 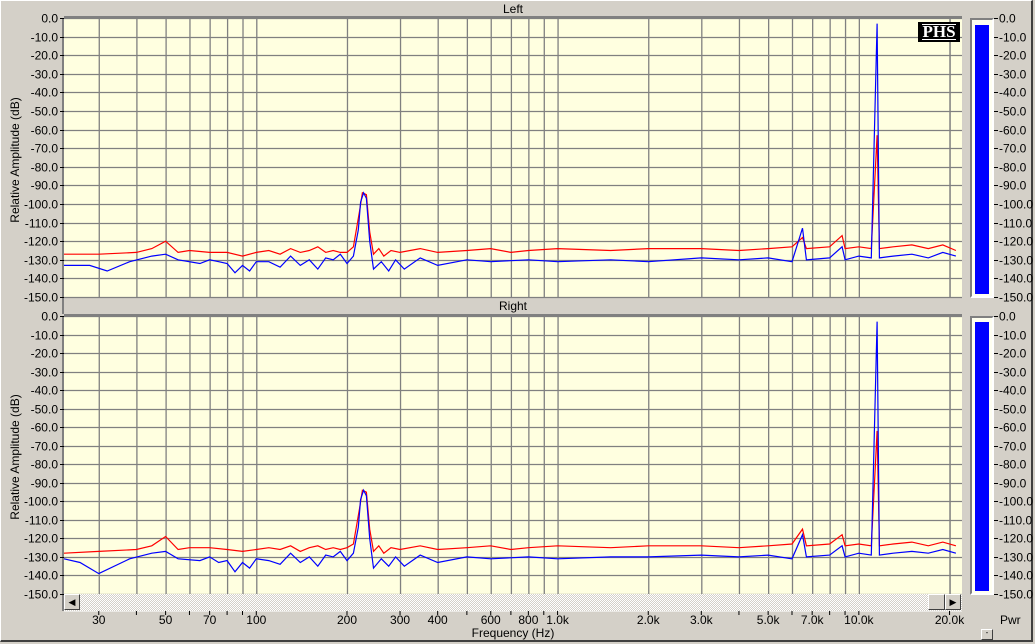 What do you see at coordinates (953, 602) in the screenshot?
I see `scroll-right-button: ▶` at bounding box center [953, 602].